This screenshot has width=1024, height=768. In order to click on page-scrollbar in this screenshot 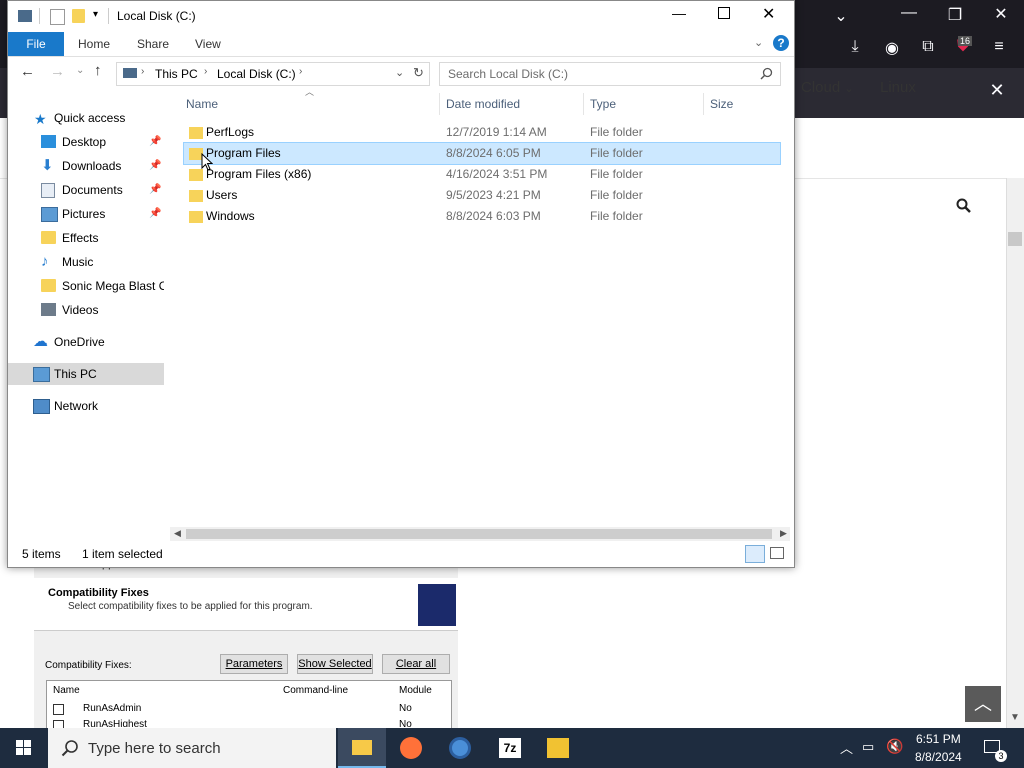, I will do `click(1015, 453)`.